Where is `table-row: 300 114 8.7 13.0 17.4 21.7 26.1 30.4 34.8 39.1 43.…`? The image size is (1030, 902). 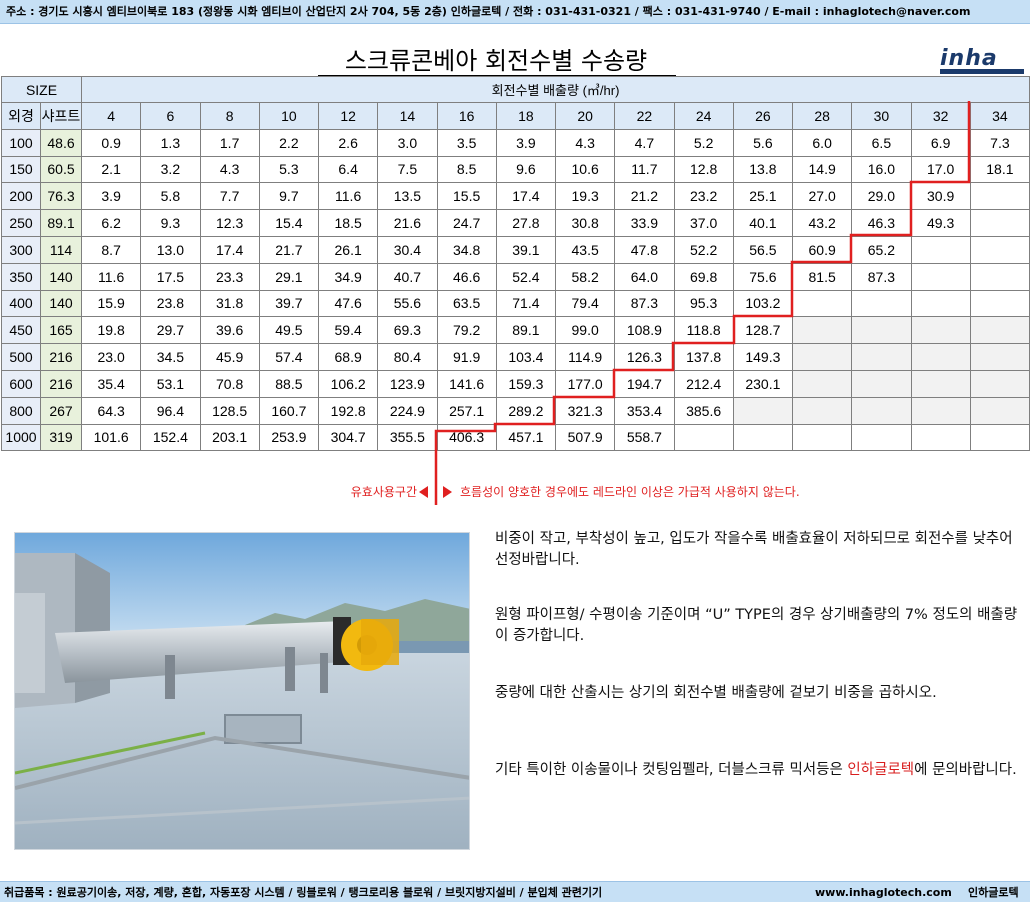
table-row: 300 114 8.7 13.0 17.4 21.7 26.1 30.4 34.8 39.1 43.… is located at coordinates (515, 249).